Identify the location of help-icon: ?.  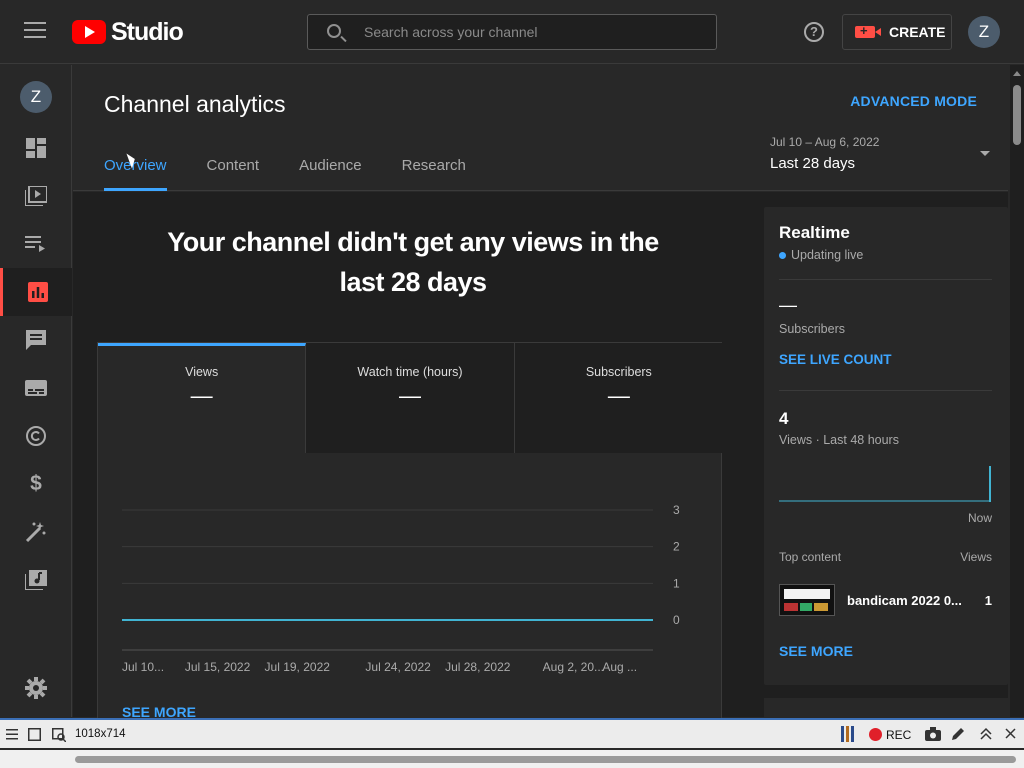
(814, 32).